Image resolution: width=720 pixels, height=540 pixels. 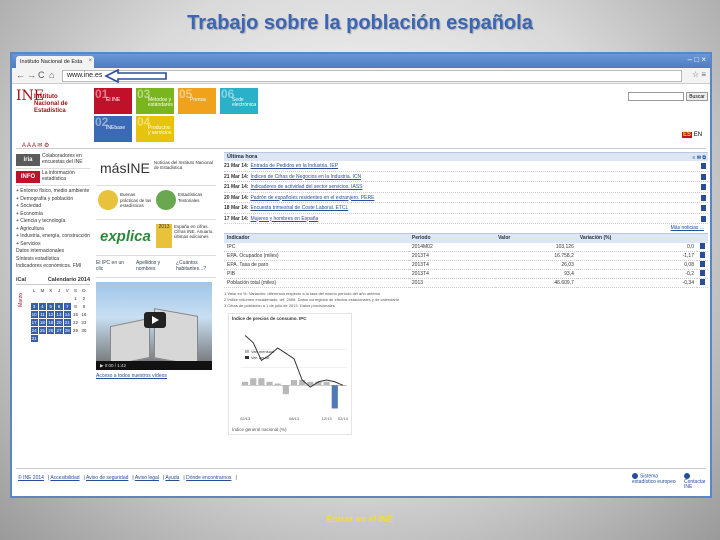 What do you see at coordinates (113, 129) in the screenshot?
I see `tile-4: 02 INEbase` at bounding box center [113, 129].